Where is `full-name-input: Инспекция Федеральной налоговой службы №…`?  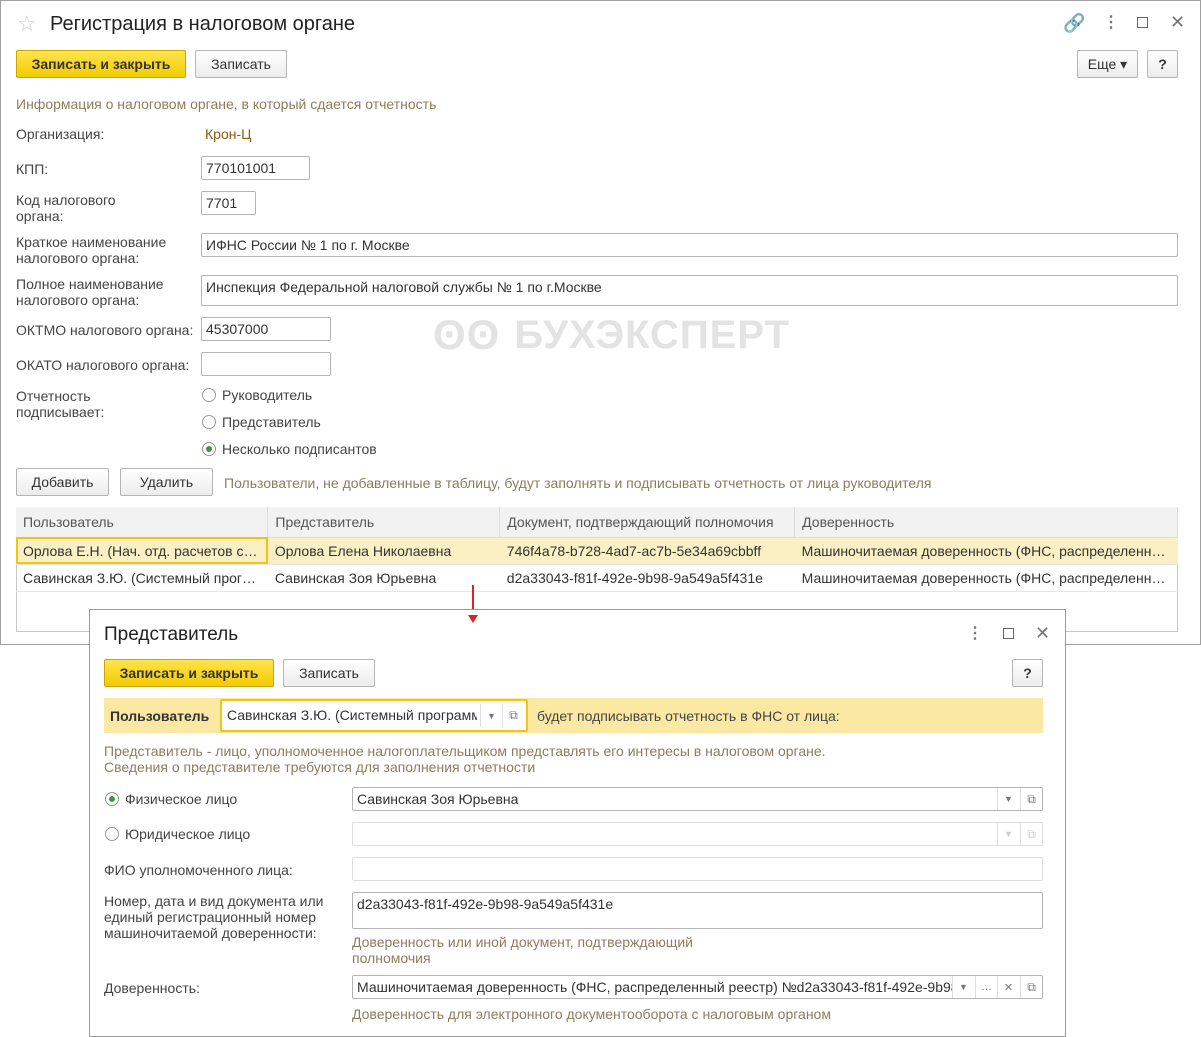 full-name-input: Инспекция Федеральной налоговой службы №… is located at coordinates (689, 290).